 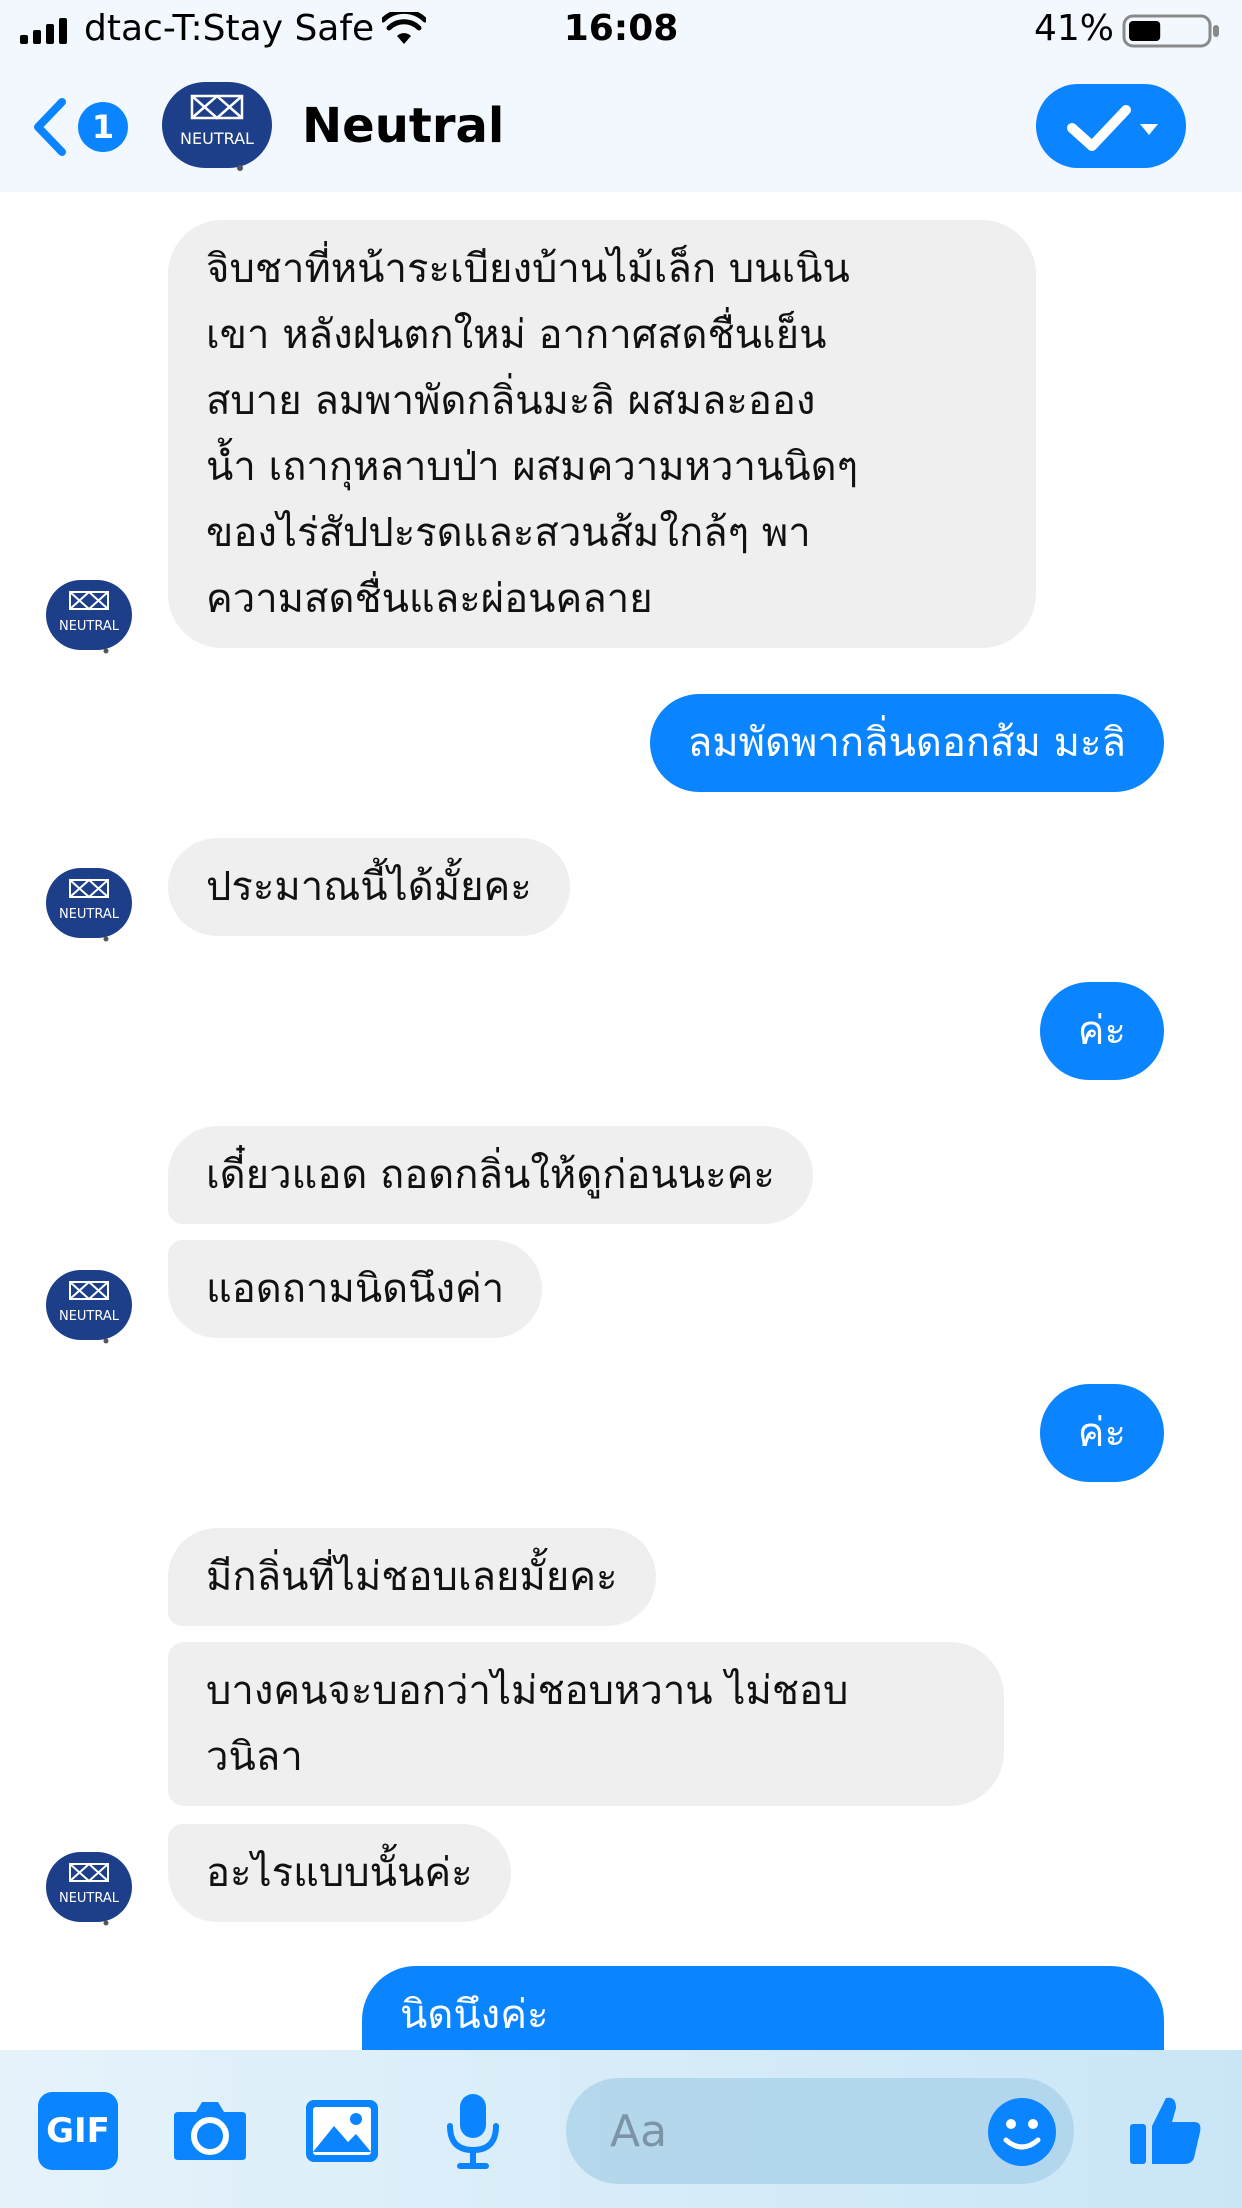 I want to click on photo-gallery-icon, so click(x=342, y=2130).